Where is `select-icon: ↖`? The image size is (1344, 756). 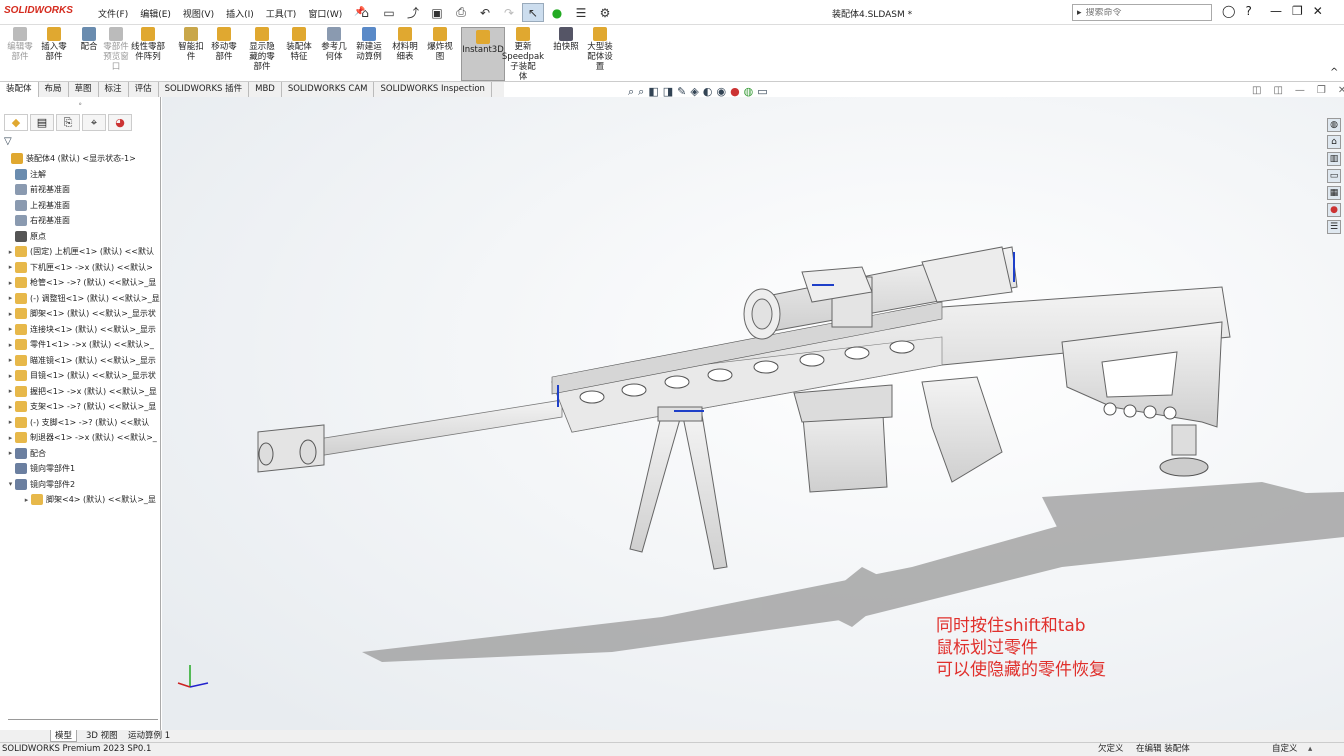
select-icon: ↖ is located at coordinates (533, 12).